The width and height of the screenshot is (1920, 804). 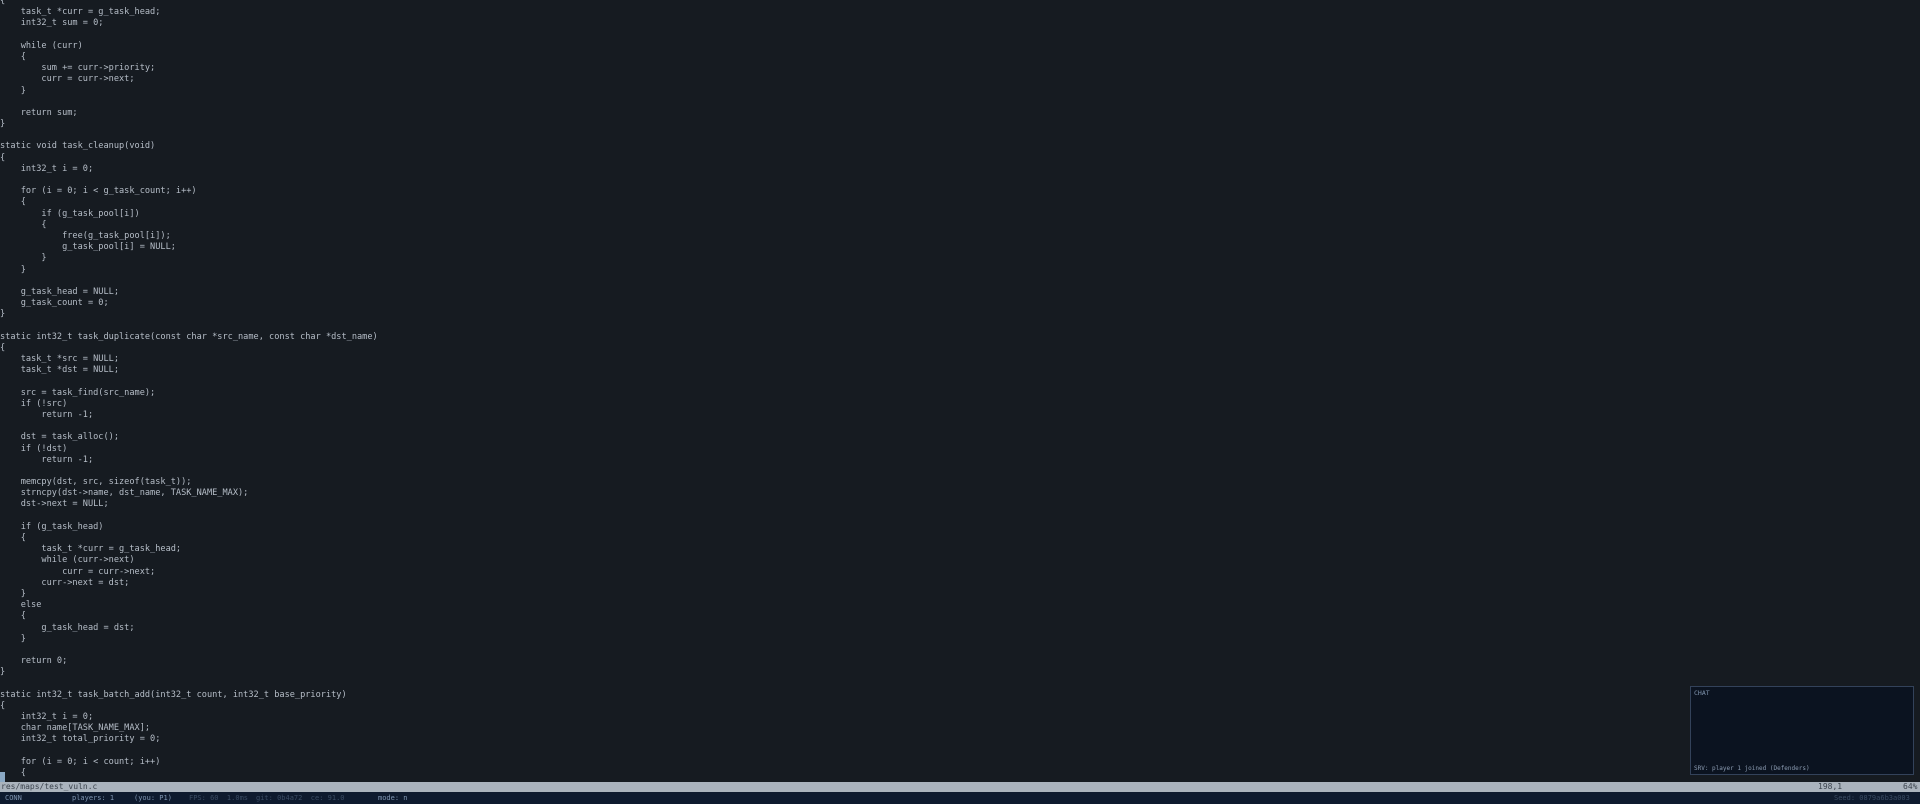 I want to click on code-line: free(g_task_pool[i]);, so click(x=189, y=236).